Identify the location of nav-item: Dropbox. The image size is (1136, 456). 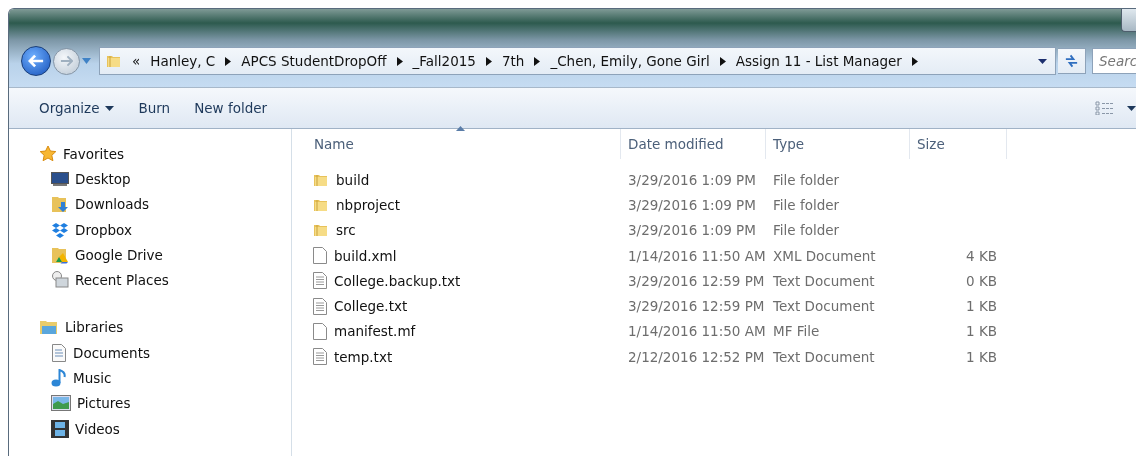
(150, 229).